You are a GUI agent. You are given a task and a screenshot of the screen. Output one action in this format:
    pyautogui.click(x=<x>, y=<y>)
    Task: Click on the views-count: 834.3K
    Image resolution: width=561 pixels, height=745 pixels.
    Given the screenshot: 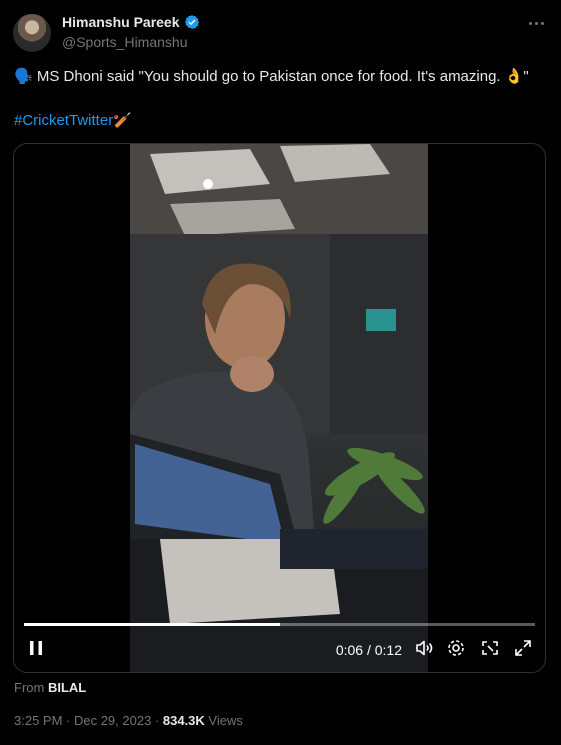 What is the action you would take?
    pyautogui.click(x=183, y=720)
    